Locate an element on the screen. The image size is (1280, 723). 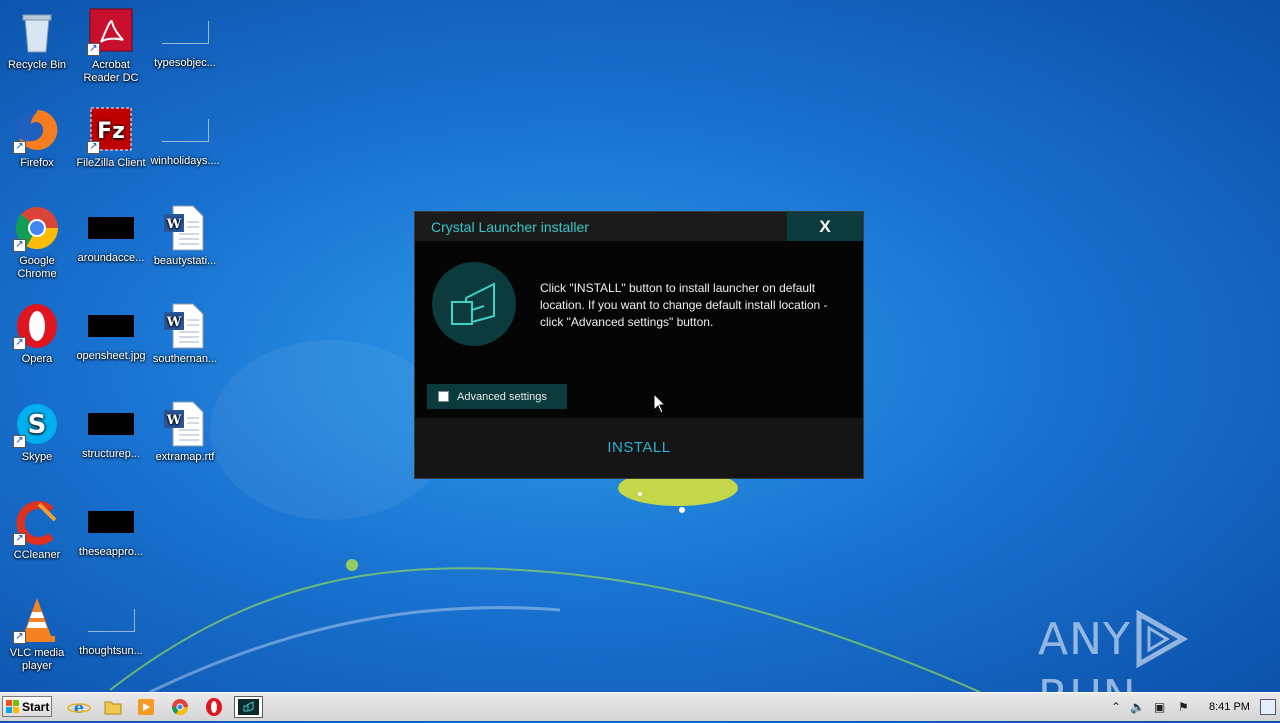
network-icon: ▣ is located at coordinates (1159, 707).